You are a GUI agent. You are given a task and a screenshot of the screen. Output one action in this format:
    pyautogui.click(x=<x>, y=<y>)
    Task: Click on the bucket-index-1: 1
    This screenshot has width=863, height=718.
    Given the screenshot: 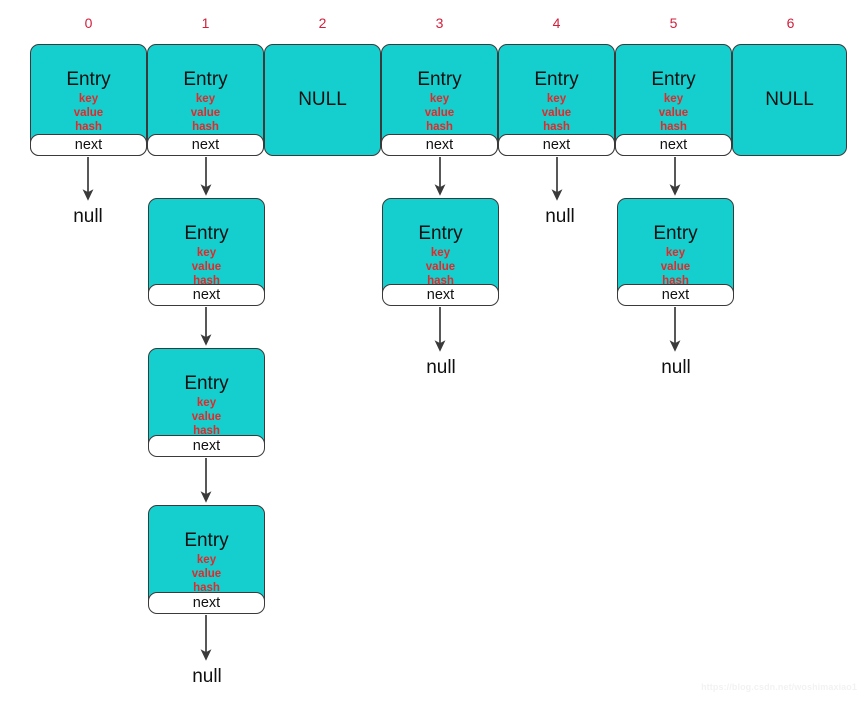 What is the action you would take?
    pyautogui.click(x=205, y=23)
    